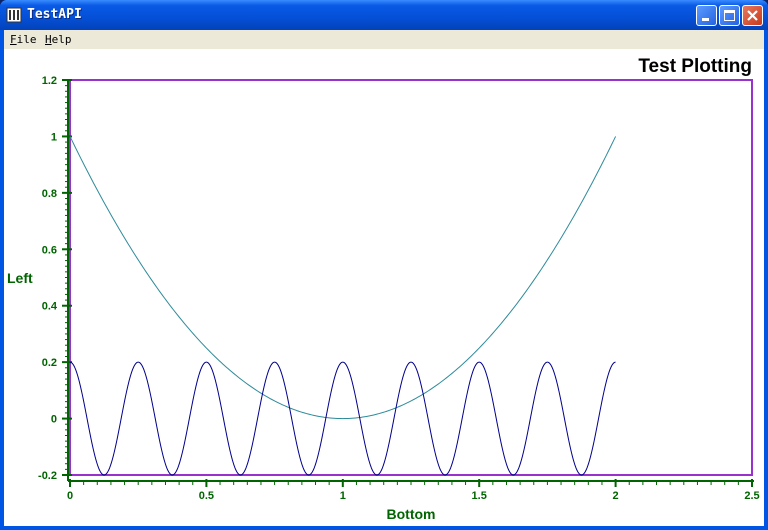 This screenshot has height=530, width=768. I want to click on y-axis-label: Left, so click(20, 278).